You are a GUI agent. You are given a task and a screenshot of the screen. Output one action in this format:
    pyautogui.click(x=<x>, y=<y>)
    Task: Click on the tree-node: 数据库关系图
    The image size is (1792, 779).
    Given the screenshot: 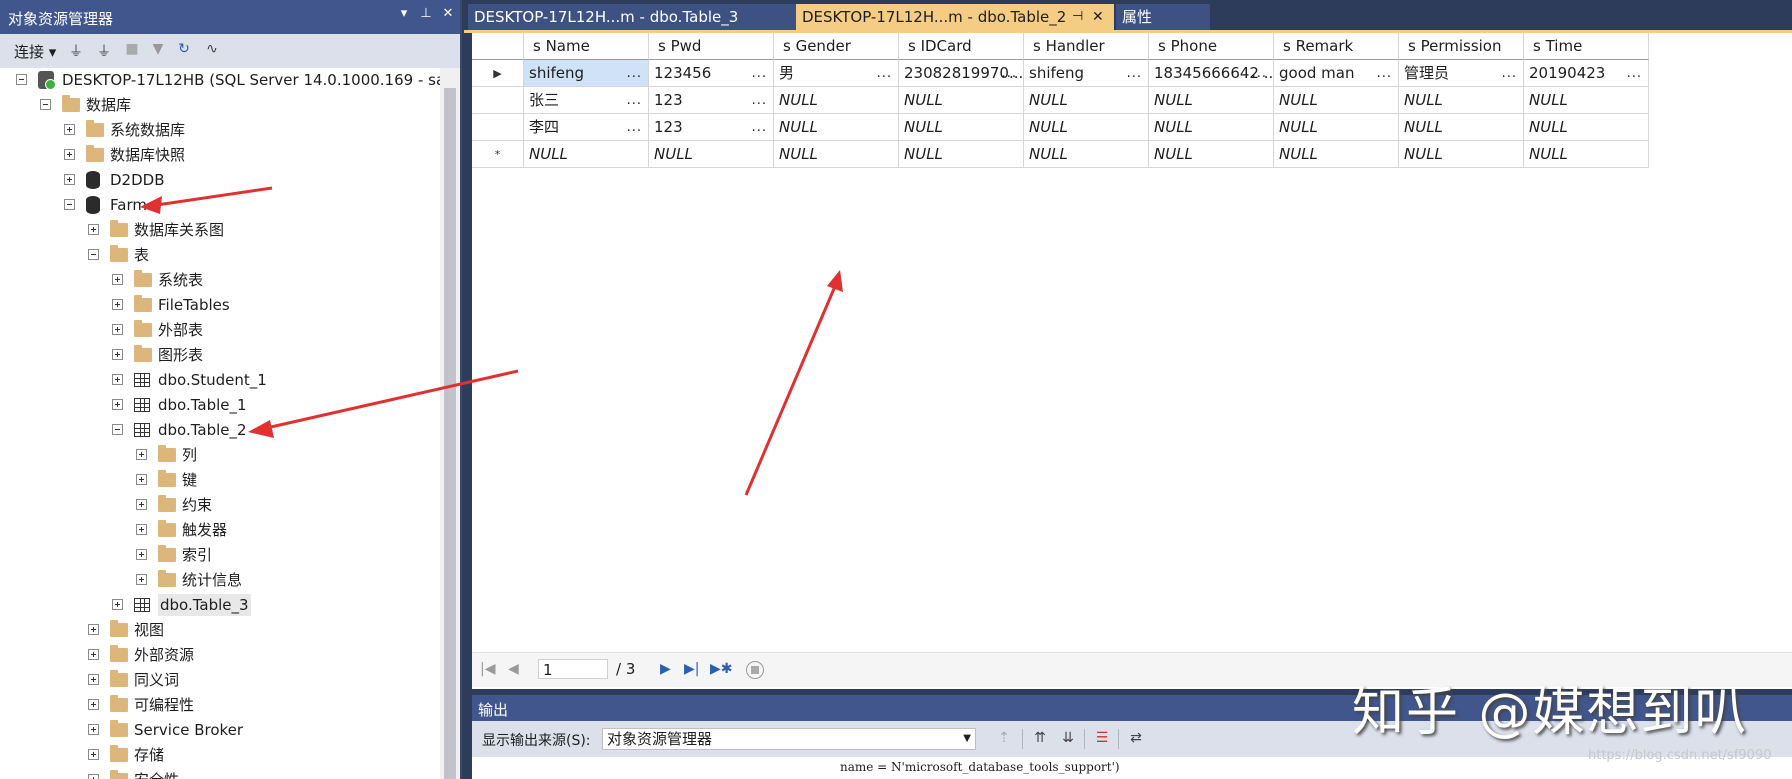 What is the action you would take?
    pyautogui.click(x=220, y=230)
    